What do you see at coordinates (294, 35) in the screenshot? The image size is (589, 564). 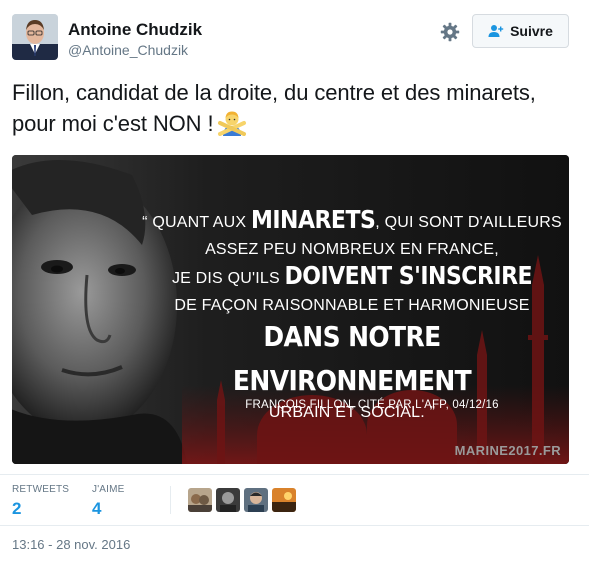 I see `tweet-header: Antoine Chudzik @Antoine_Chudzik Suivre` at bounding box center [294, 35].